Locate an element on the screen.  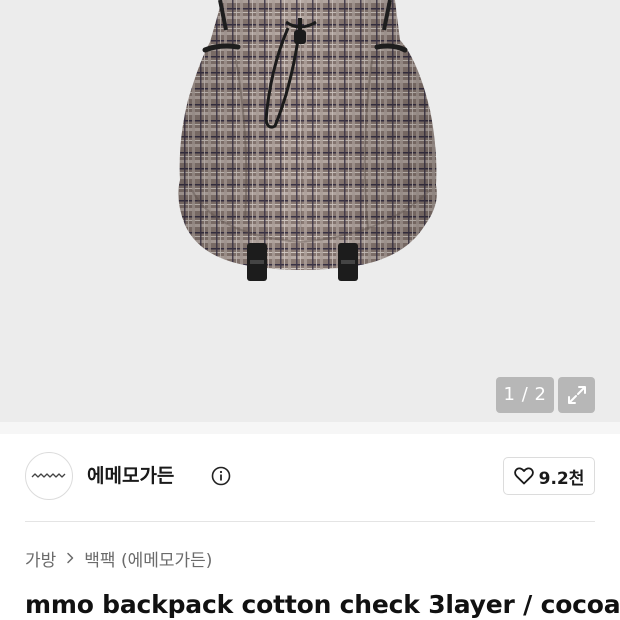
section-divider is located at coordinates (310, 428).